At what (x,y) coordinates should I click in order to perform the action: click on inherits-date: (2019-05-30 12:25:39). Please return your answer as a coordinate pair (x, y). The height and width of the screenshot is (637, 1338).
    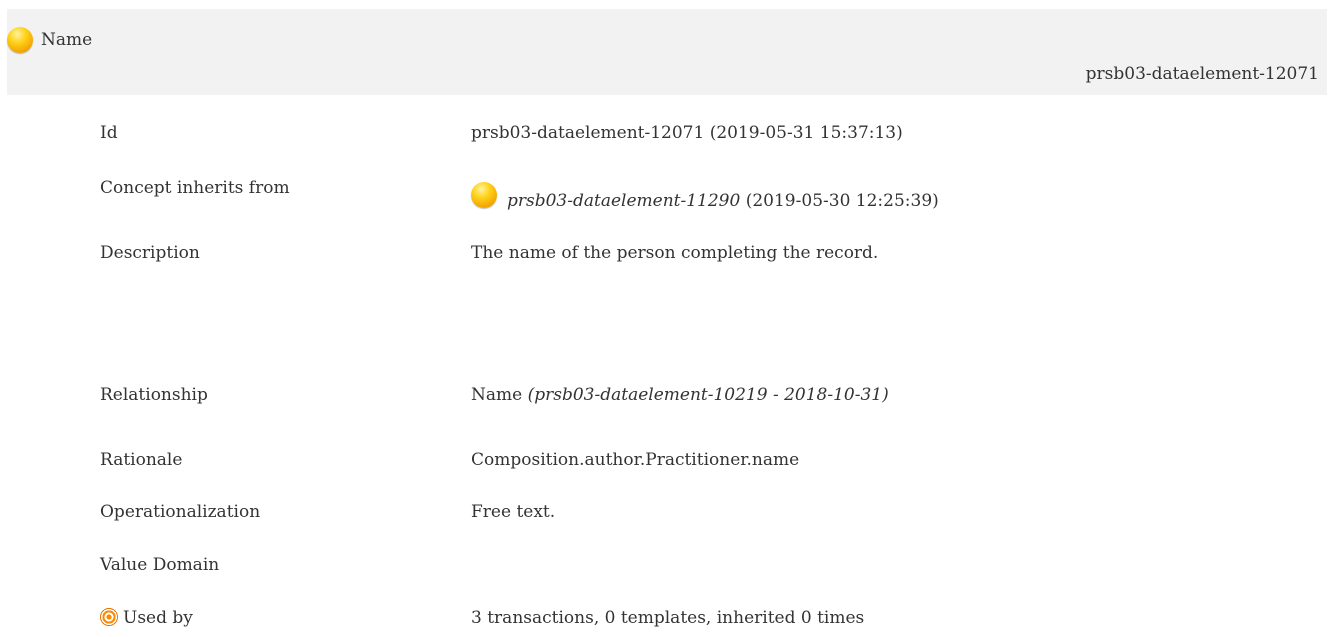
    Looking at the image, I should click on (839, 201).